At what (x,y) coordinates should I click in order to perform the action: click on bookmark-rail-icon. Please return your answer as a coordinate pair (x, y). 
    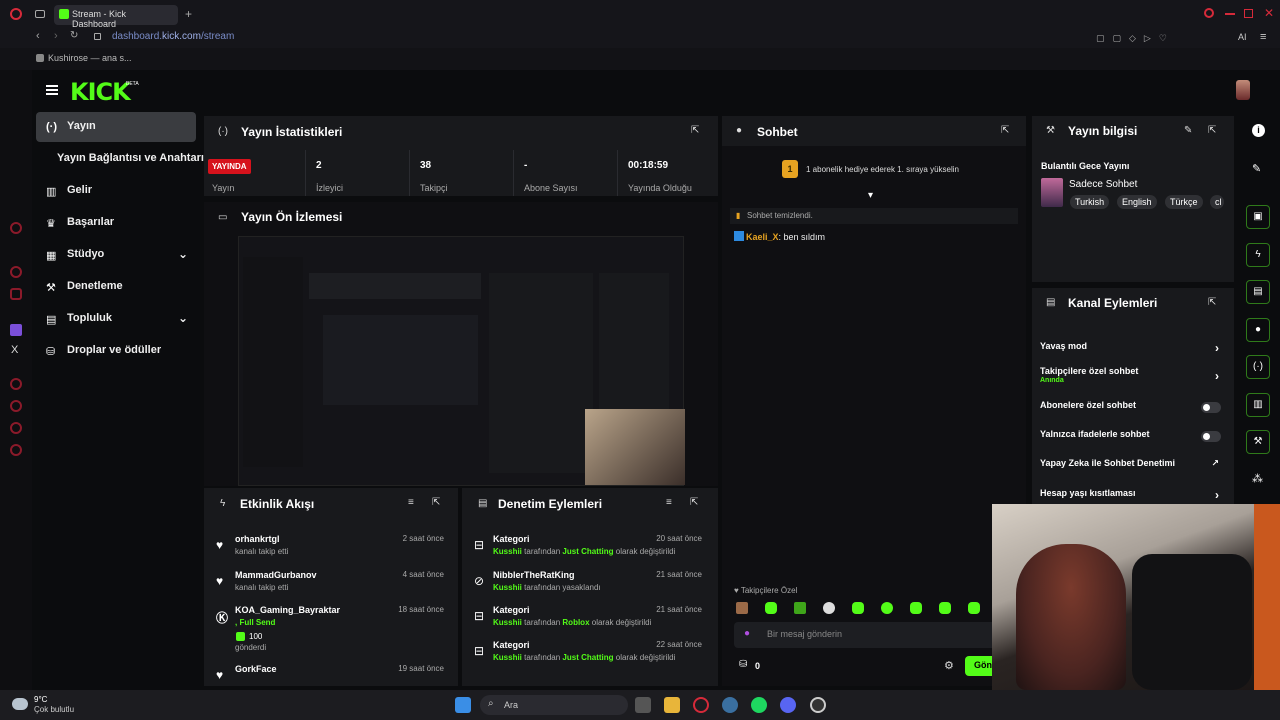
    Looking at the image, I should click on (16, 428).